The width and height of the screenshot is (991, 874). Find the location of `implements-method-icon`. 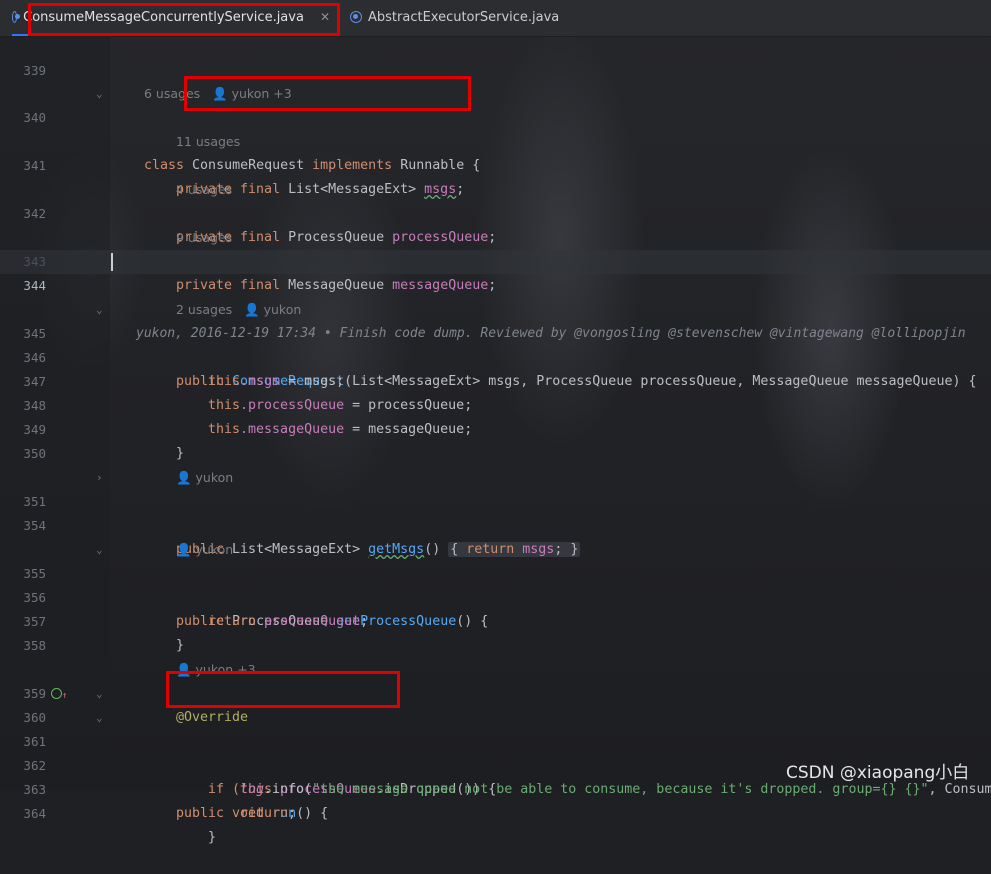

implements-method-icon is located at coordinates (56, 693).